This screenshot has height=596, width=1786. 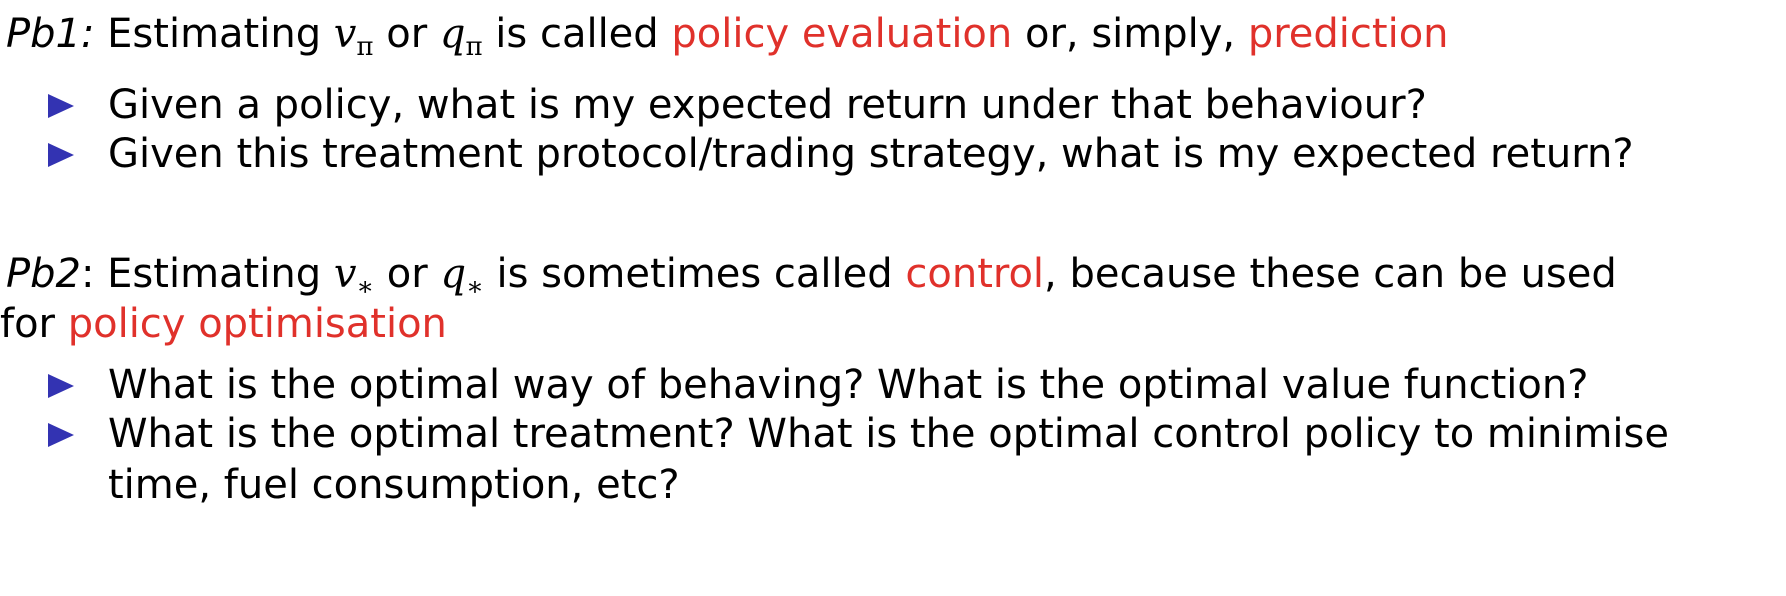 I want to click on pb2-label: Pb2, so click(x=43, y=274).